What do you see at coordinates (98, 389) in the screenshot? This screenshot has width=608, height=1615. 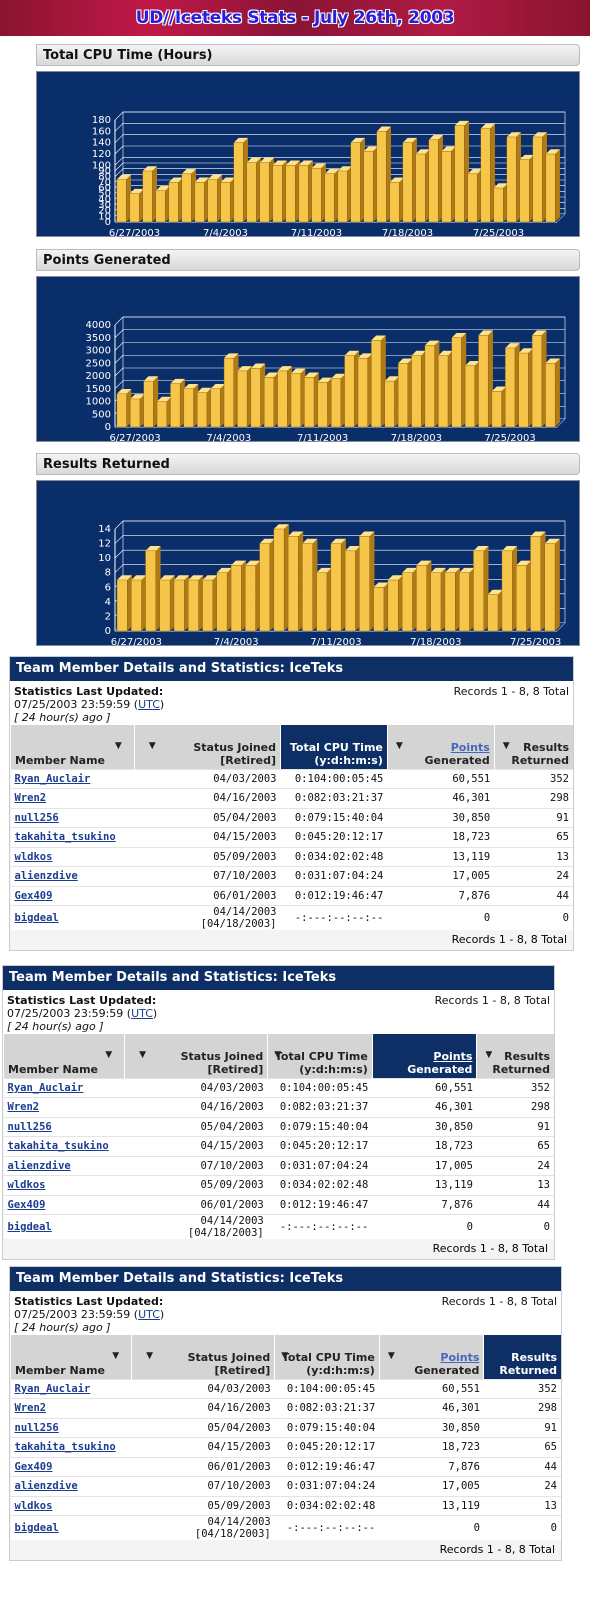 I see `y-tick-label: 1500` at bounding box center [98, 389].